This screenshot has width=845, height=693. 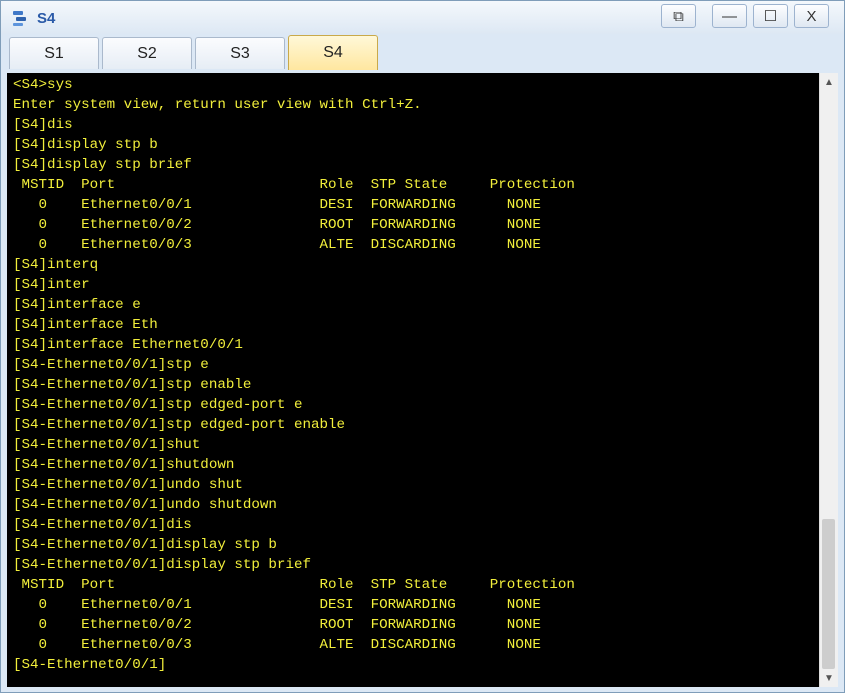 I want to click on minimize-icon: —, so click(x=729, y=16).